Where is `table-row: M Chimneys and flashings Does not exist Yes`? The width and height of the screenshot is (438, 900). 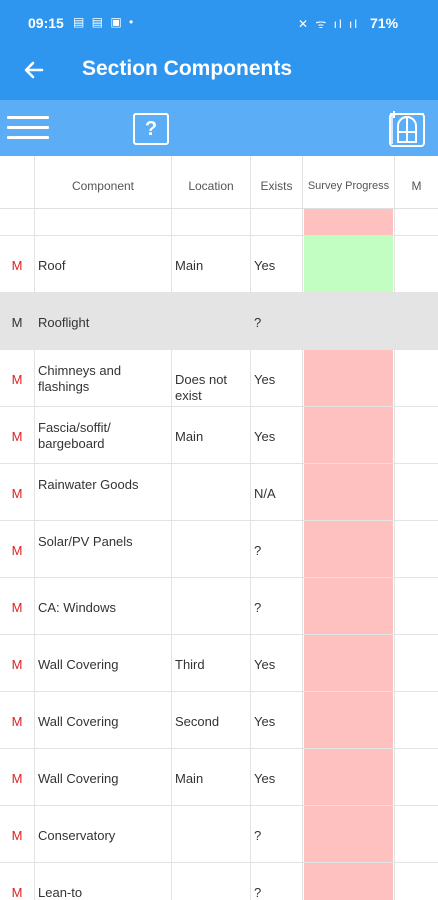 table-row: M Chimneys and flashings Does not exist Yes is located at coordinates (219, 378).